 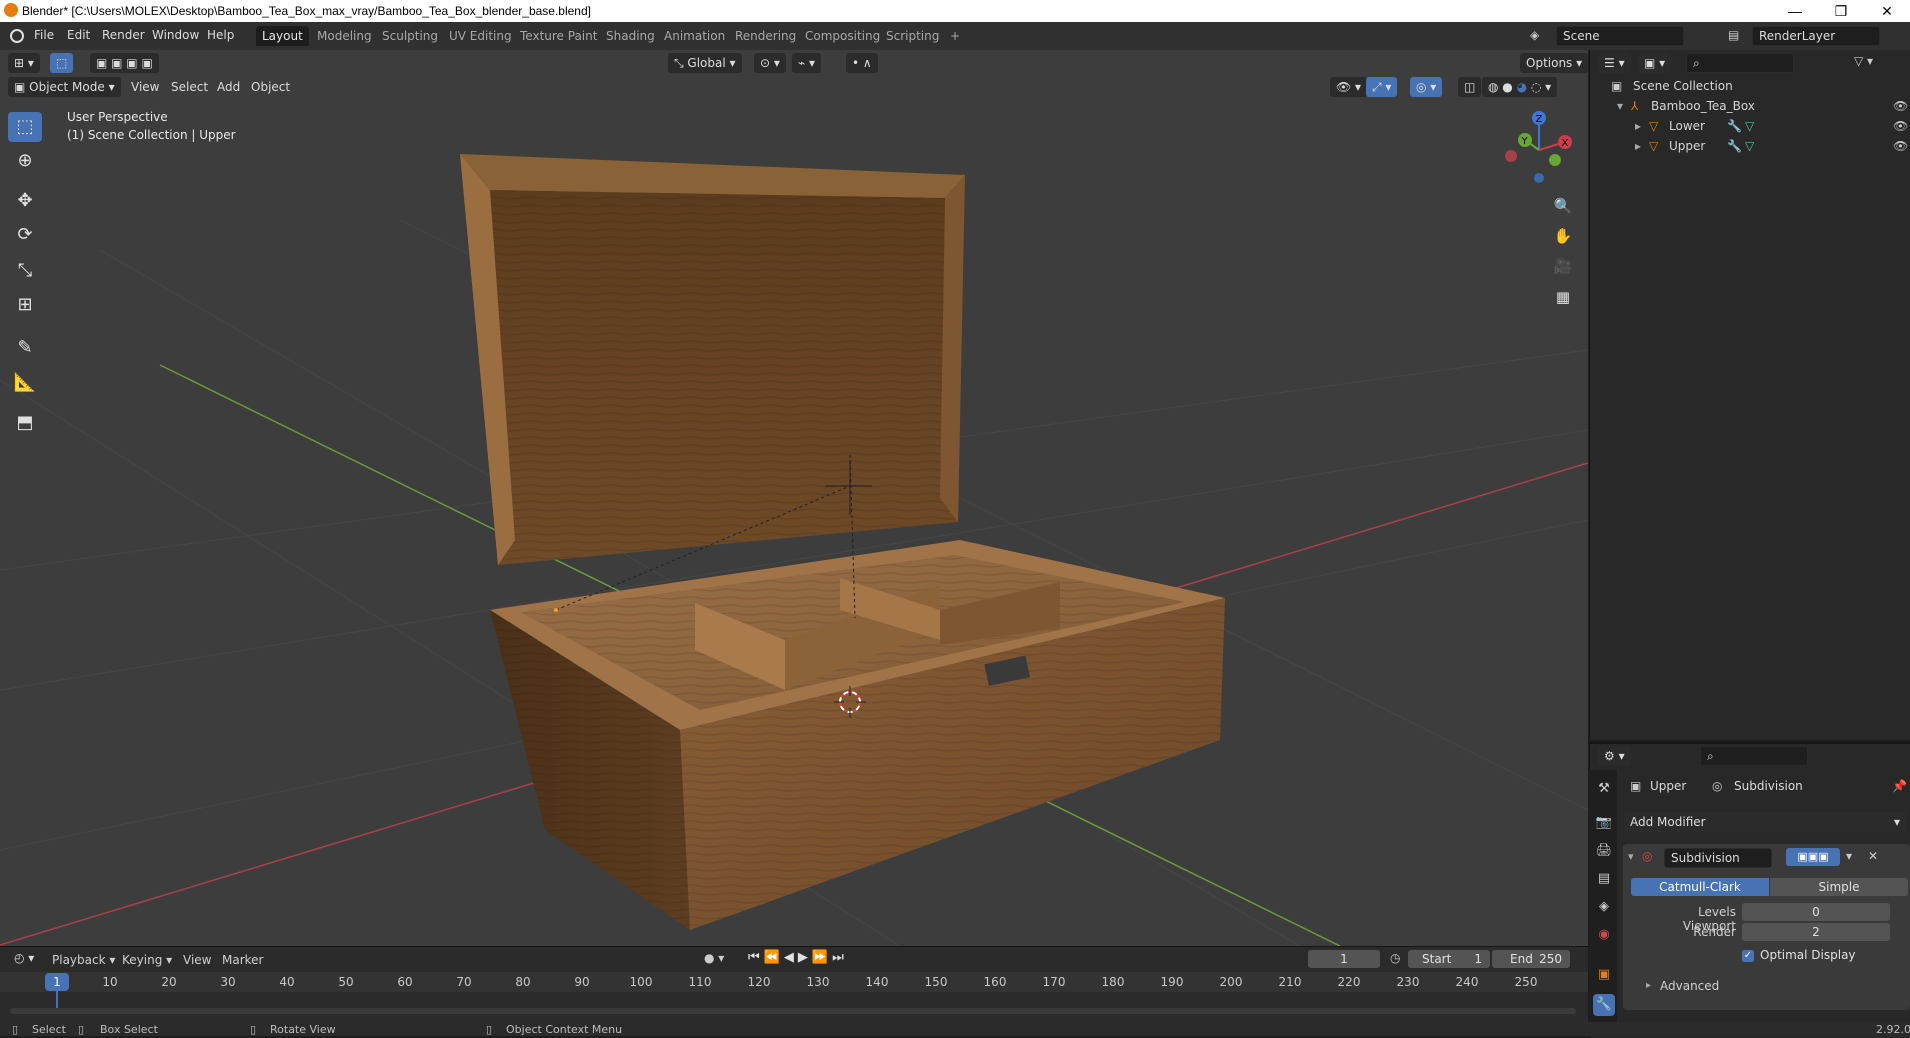 I want to click on gizmo-toggle: ⤢ ▾, so click(x=1382, y=87).